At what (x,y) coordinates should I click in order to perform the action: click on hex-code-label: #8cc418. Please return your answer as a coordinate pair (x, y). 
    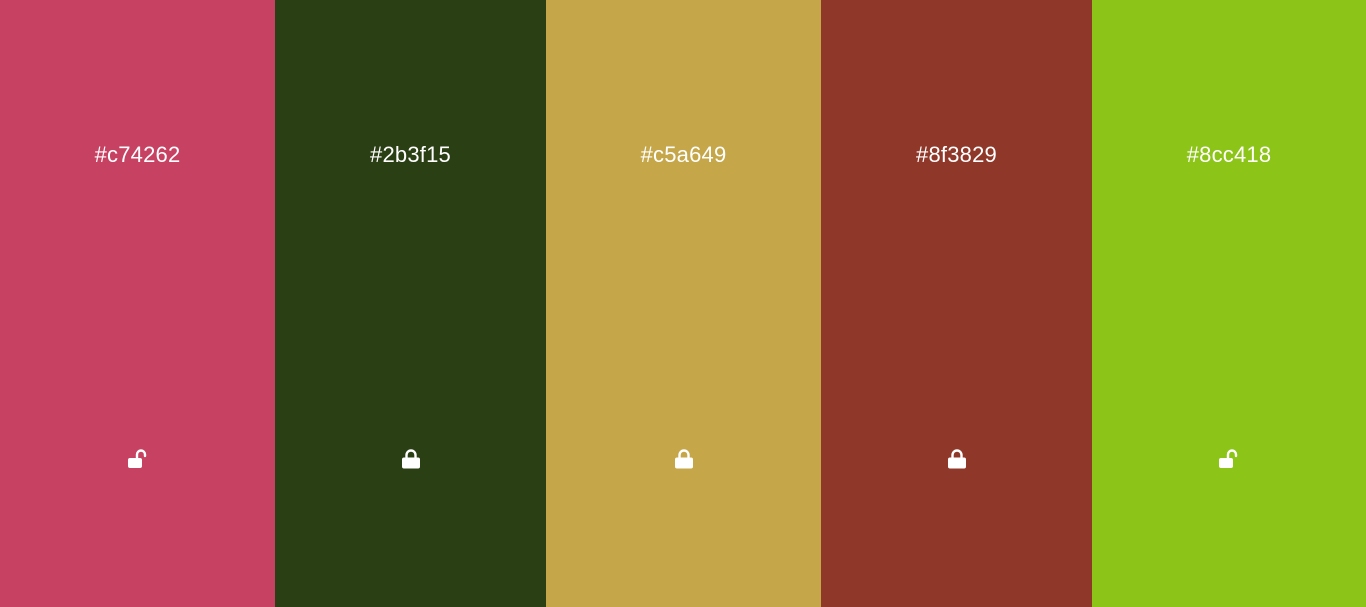
    Looking at the image, I should click on (1229, 155).